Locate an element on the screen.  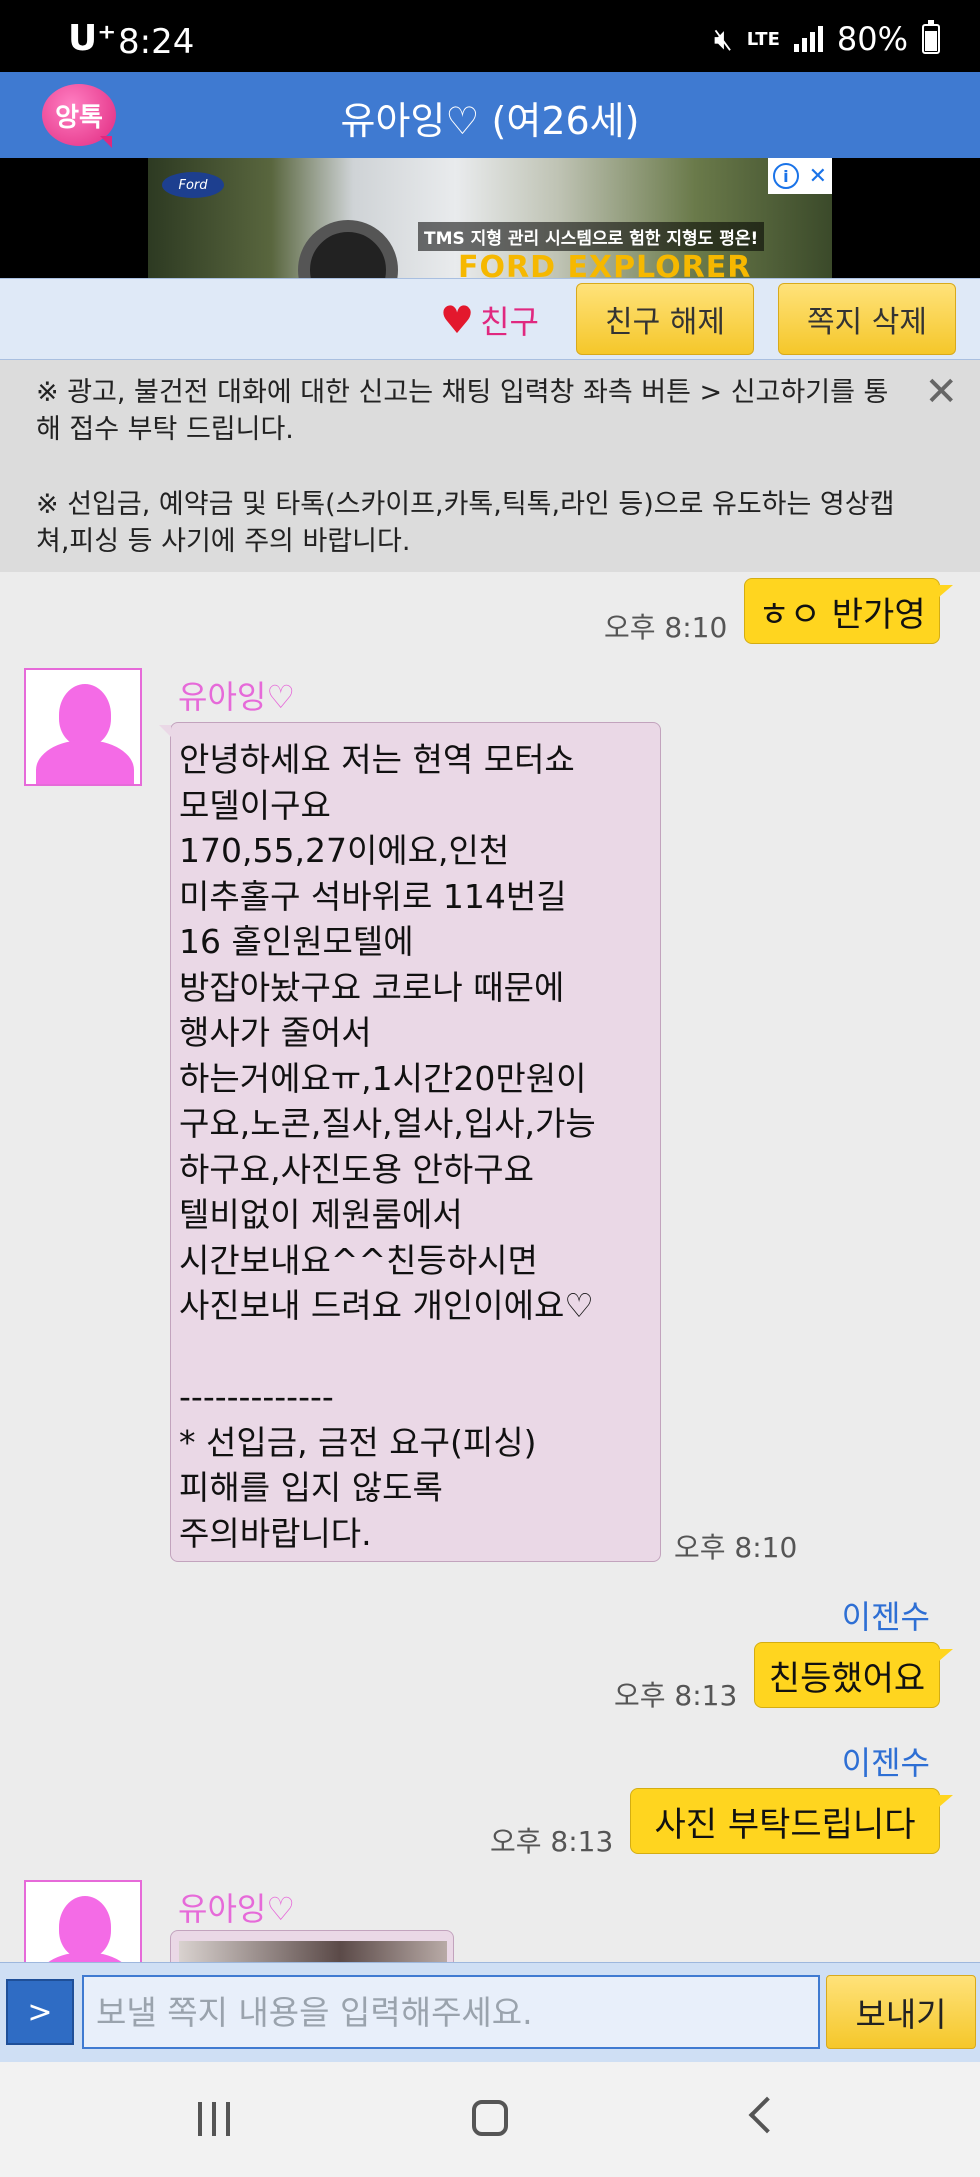
menu-toggle-button: > is located at coordinates (40, 2012).